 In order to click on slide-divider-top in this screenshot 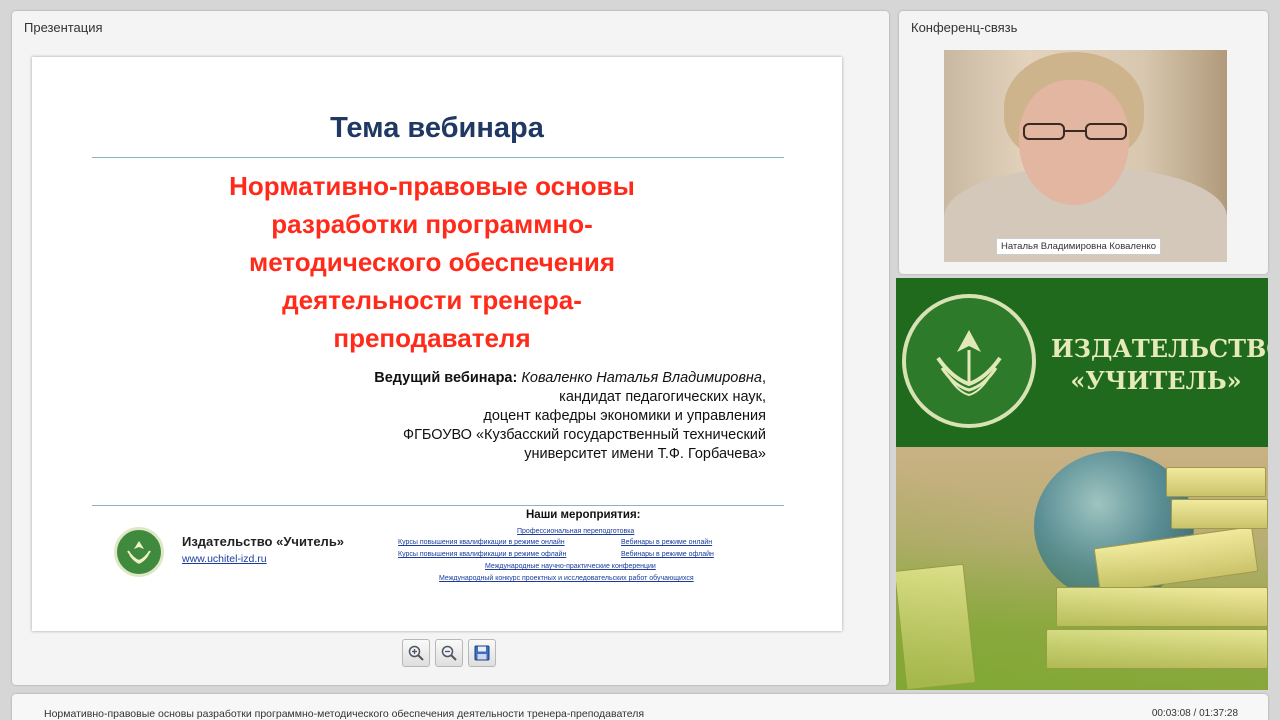, I will do `click(438, 157)`.